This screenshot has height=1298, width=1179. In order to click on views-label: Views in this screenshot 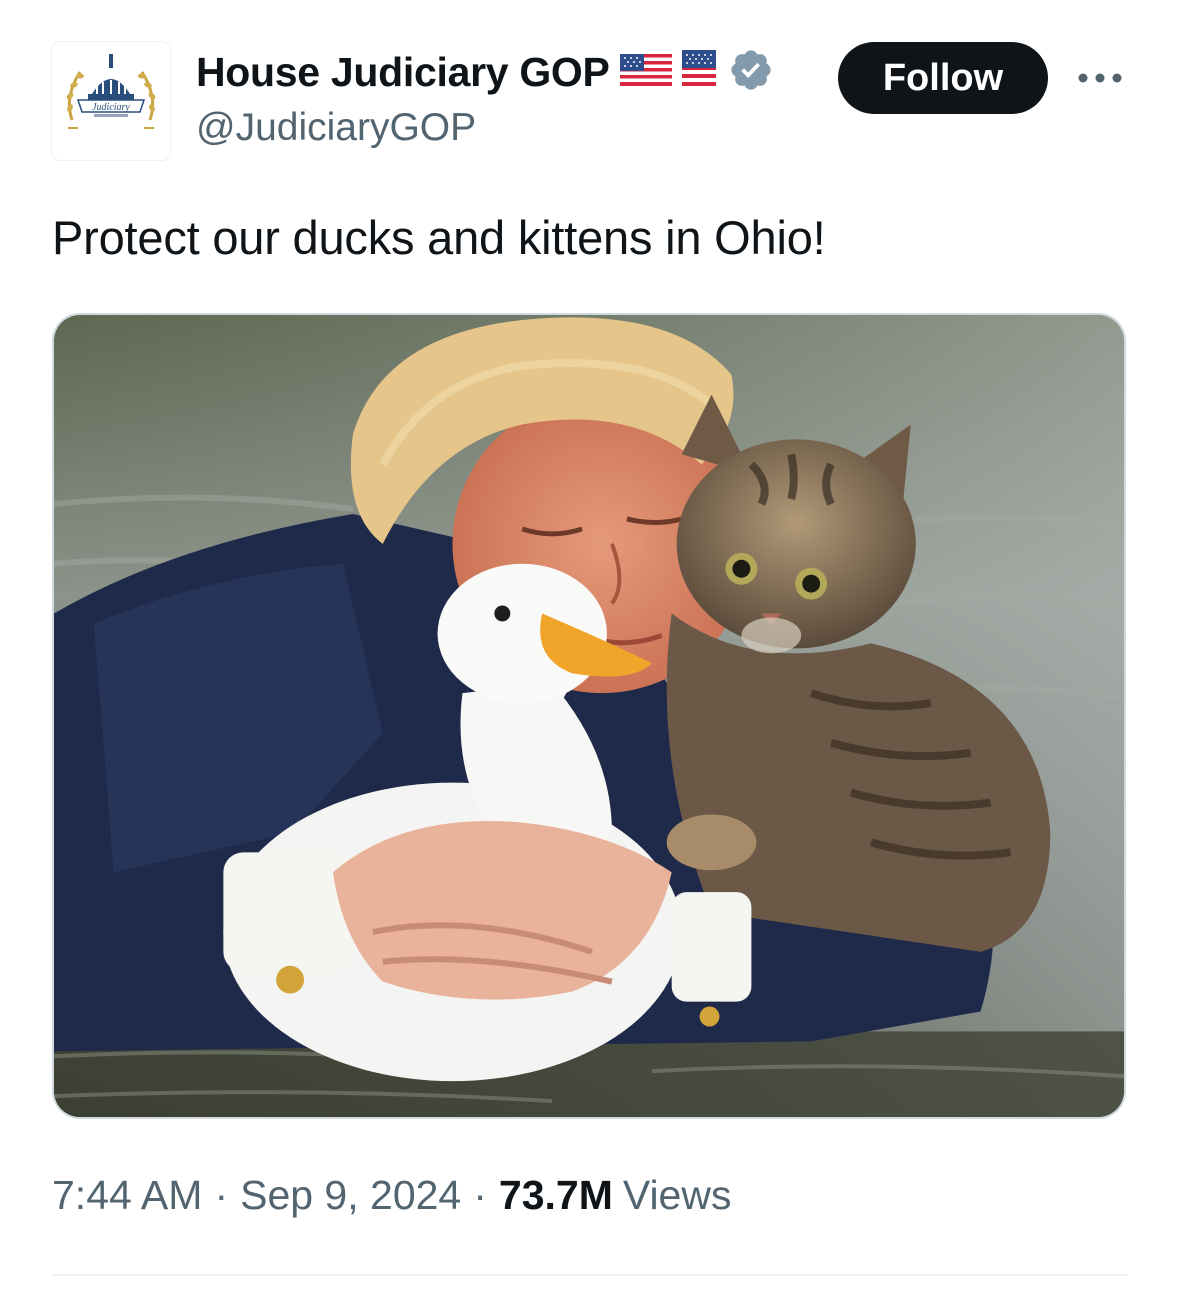, I will do `click(677, 1195)`.